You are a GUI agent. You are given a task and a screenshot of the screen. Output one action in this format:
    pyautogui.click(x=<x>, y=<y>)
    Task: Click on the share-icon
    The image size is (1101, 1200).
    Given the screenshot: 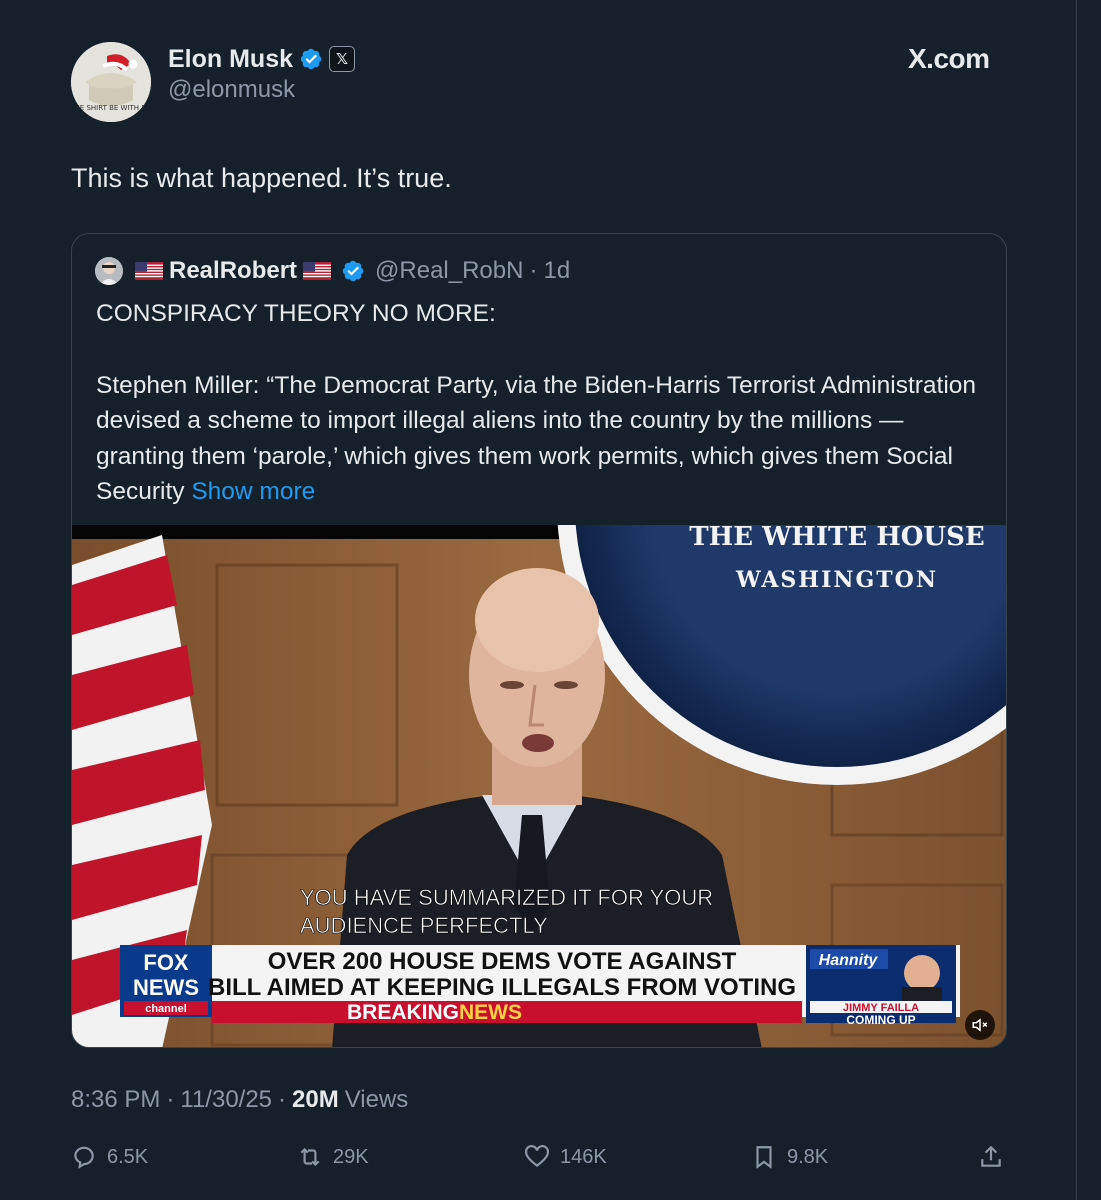 What is the action you would take?
    pyautogui.click(x=991, y=1156)
    